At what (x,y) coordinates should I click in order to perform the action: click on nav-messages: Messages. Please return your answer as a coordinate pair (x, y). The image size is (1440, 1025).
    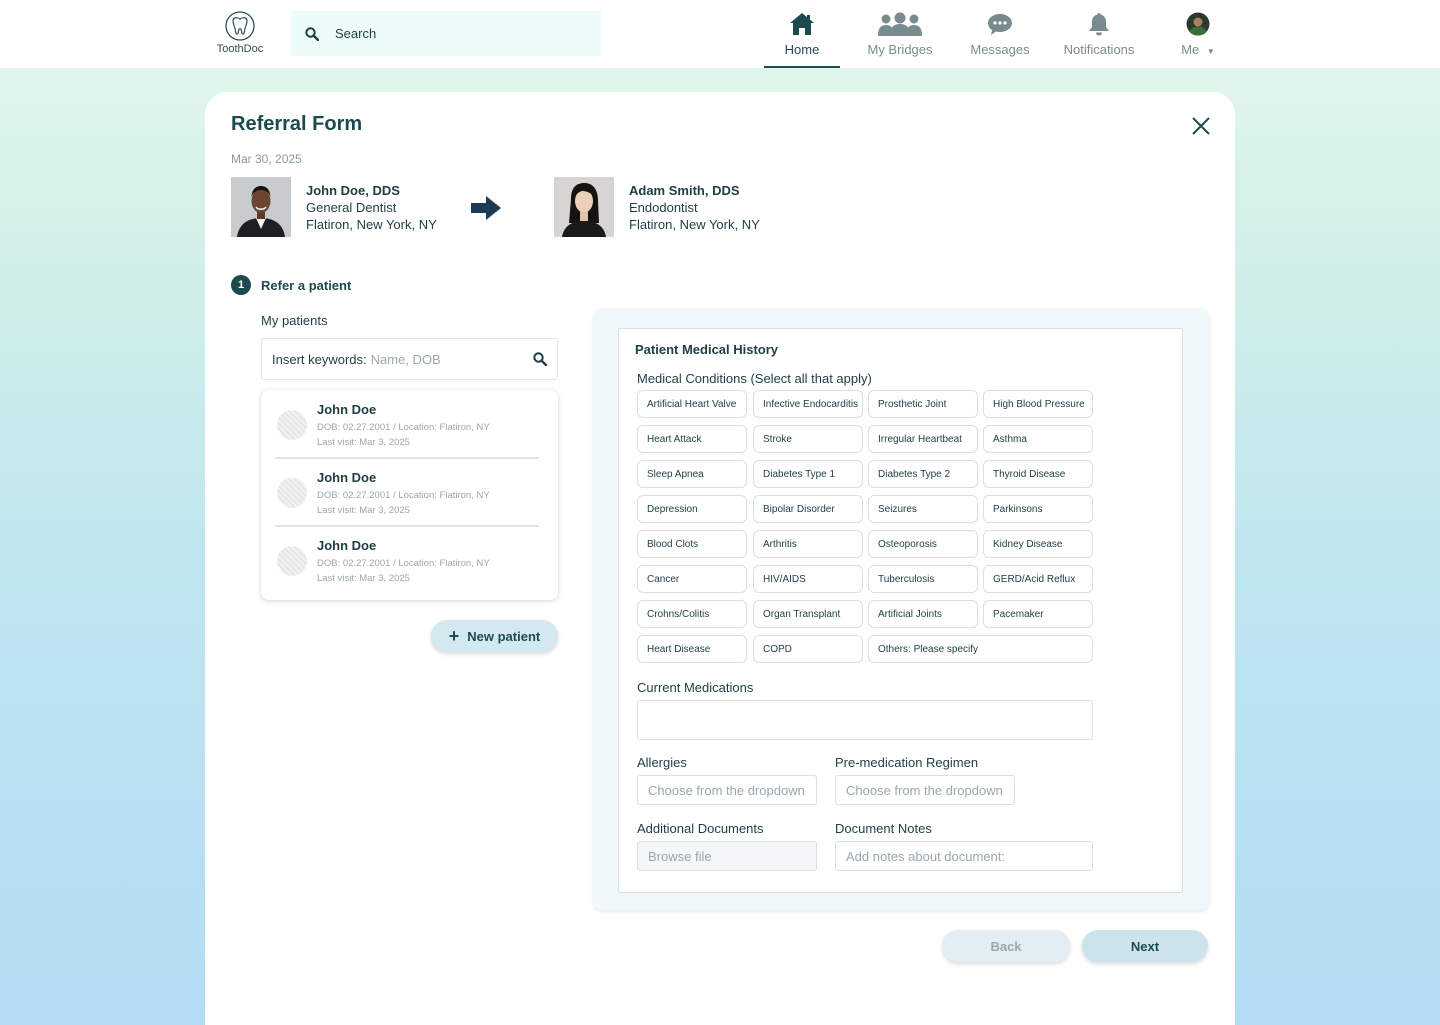
    Looking at the image, I should click on (1000, 39).